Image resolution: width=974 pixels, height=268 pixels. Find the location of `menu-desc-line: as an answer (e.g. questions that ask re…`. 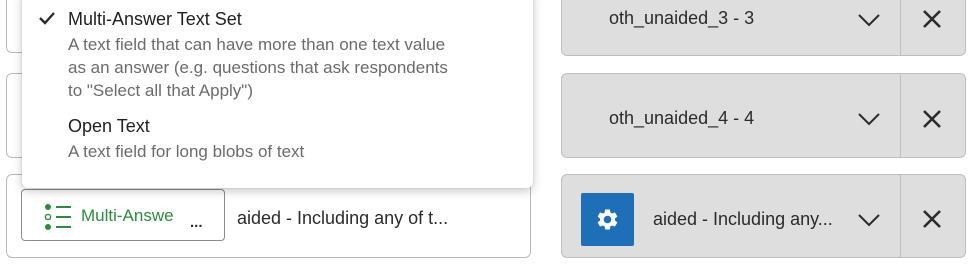

menu-desc-line: as an answer (e.g. questions that ask re… is located at coordinates (258, 67).